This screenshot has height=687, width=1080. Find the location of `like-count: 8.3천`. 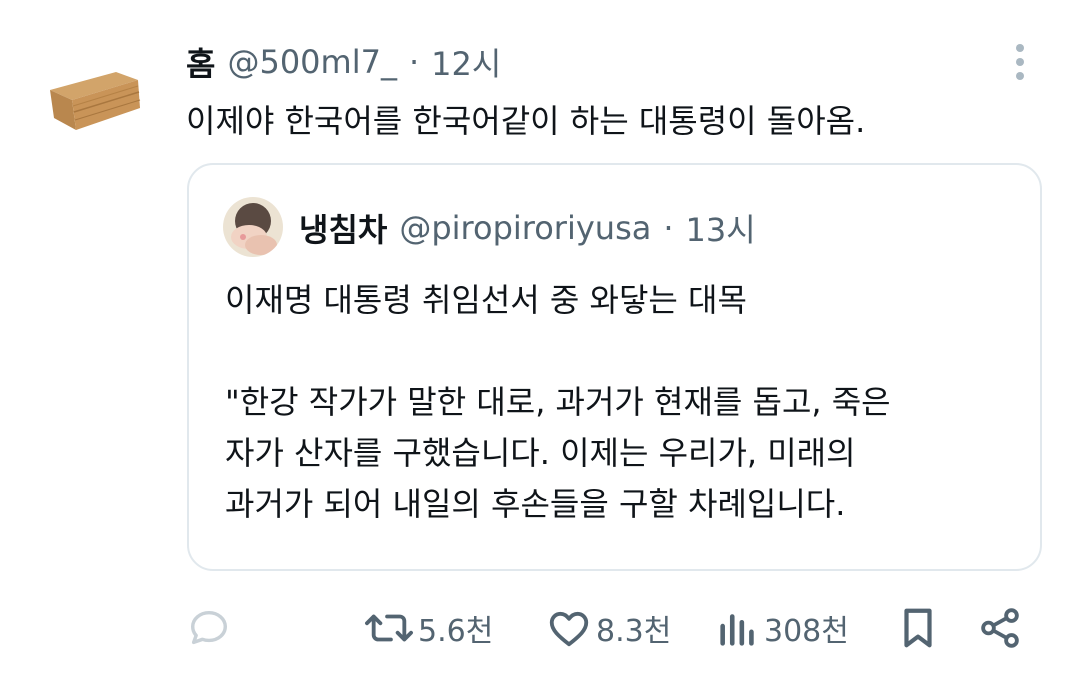

like-count: 8.3천 is located at coordinates (634, 631).